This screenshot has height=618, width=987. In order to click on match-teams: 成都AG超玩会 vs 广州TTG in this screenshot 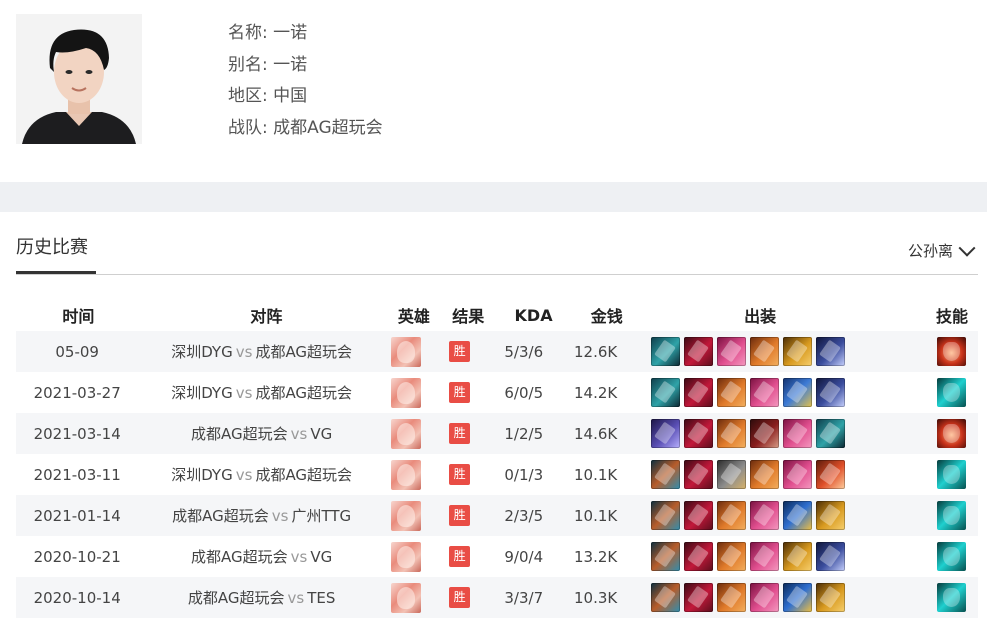, I will do `click(261, 515)`.